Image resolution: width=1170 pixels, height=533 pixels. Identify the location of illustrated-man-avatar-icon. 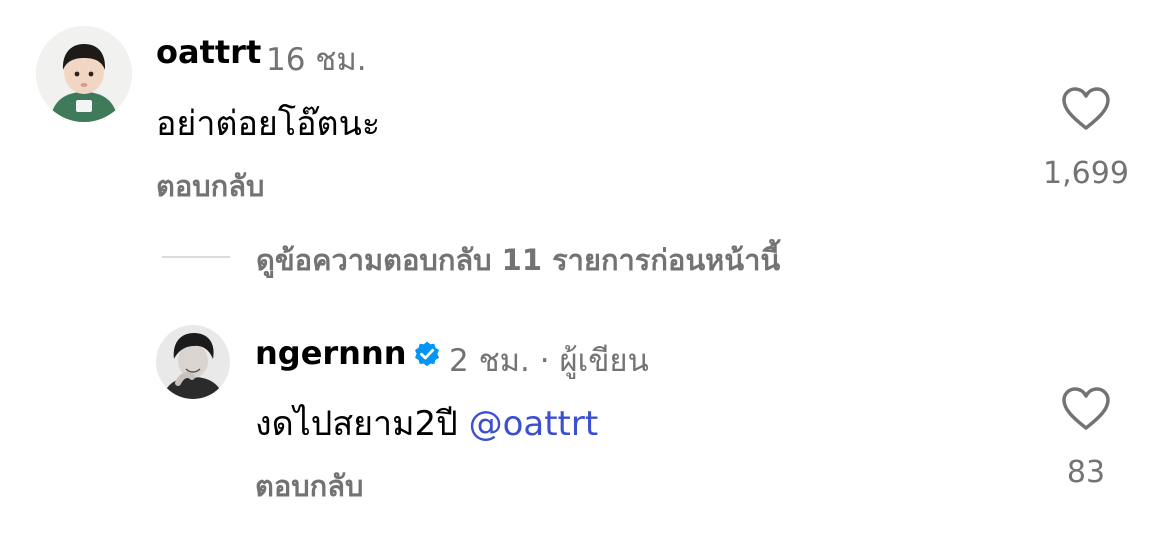
(193, 362).